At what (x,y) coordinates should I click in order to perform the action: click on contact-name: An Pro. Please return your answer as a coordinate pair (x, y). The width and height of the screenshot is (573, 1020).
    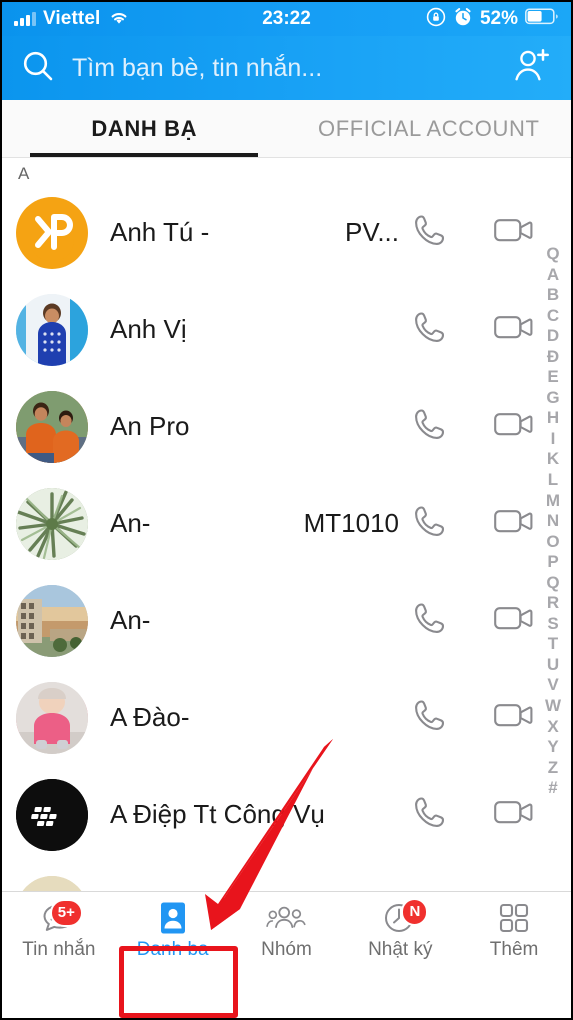
    Looking at the image, I should click on (150, 426).